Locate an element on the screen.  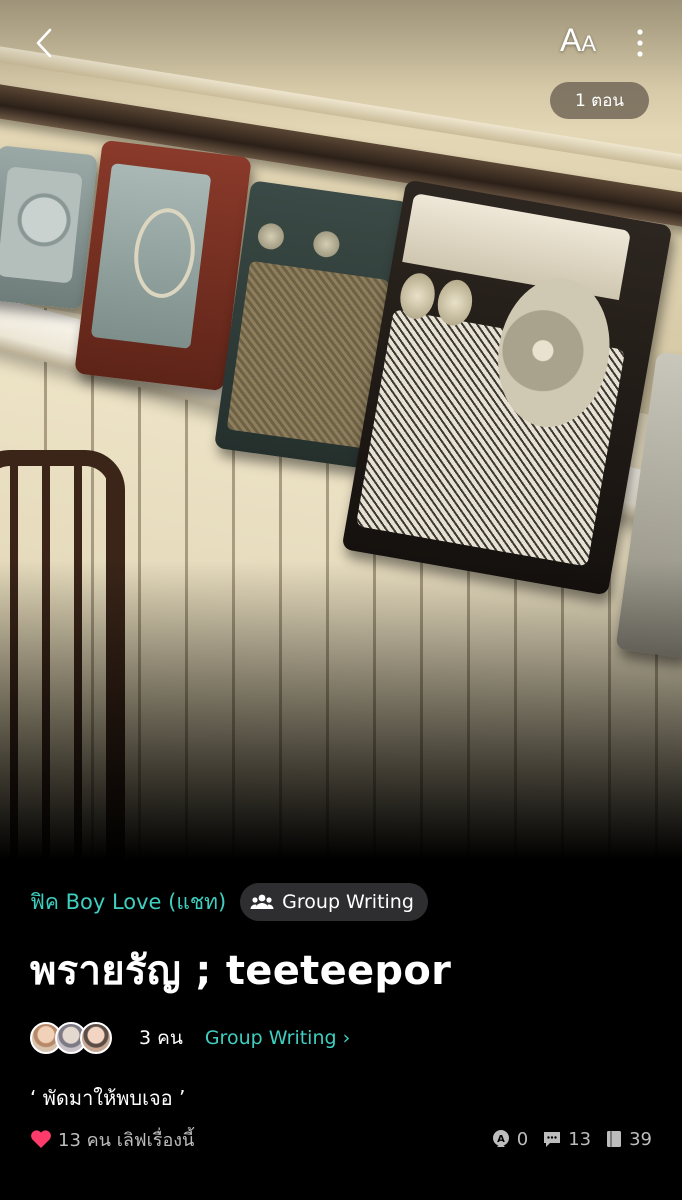
book-counter: 39 is located at coordinates (628, 1139).